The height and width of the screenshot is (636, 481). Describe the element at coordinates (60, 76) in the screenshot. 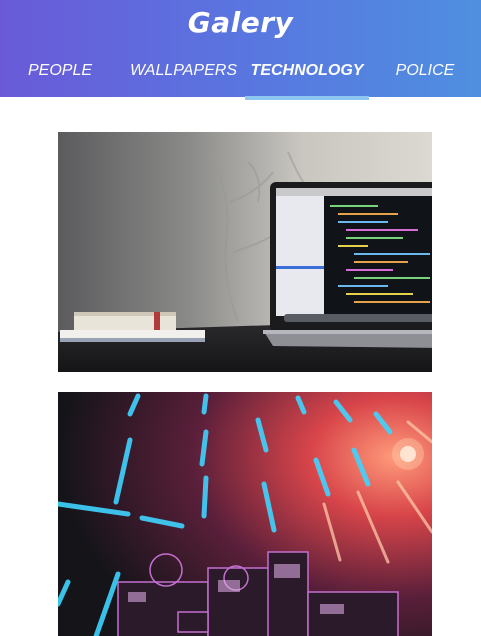

I see `tab-people: PEOPLE` at that location.